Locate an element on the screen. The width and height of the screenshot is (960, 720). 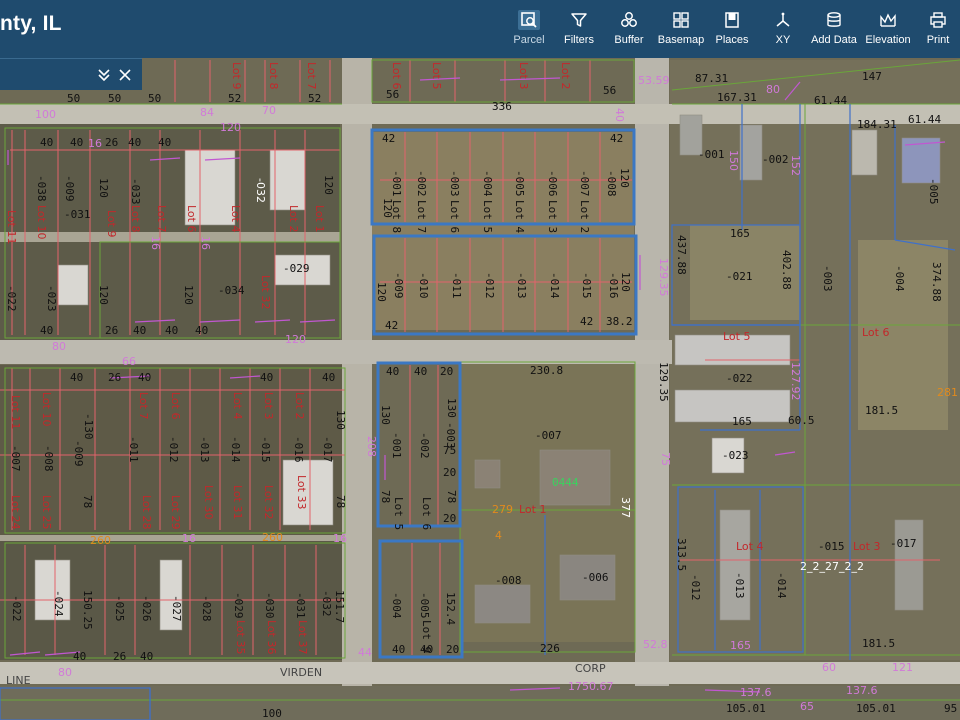
parcel-number: -022 is located at coordinates (739, 378).